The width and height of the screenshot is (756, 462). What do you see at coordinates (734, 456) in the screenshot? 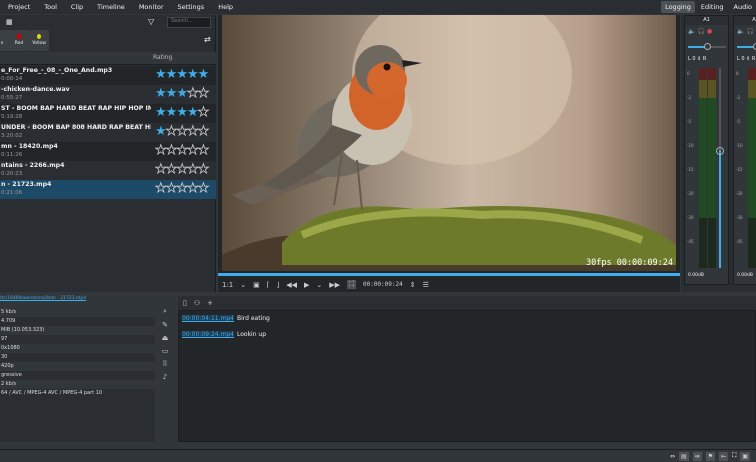
I see `zoom-fit-icon: ⛶` at bounding box center [734, 456].